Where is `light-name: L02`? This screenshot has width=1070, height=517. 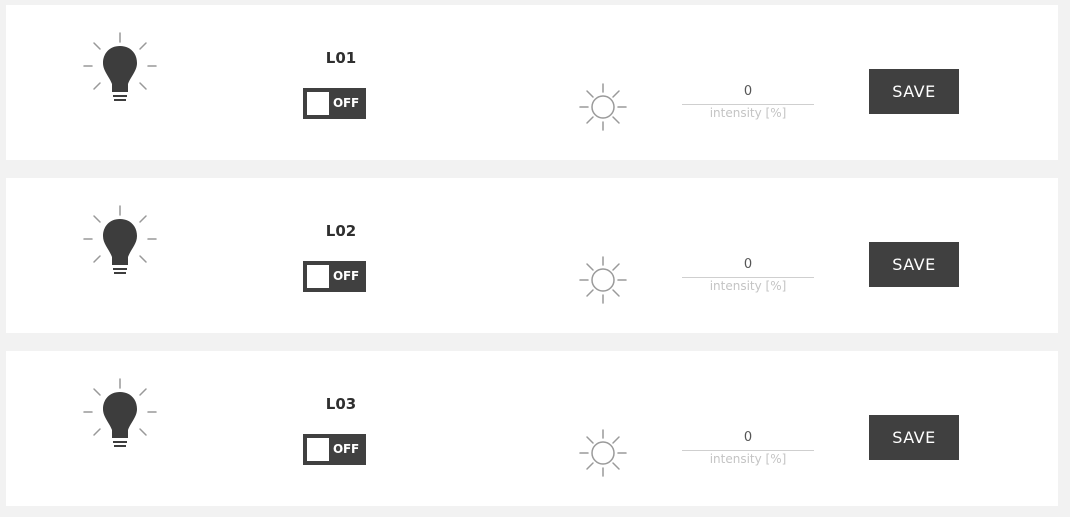 light-name: L02 is located at coordinates (341, 231).